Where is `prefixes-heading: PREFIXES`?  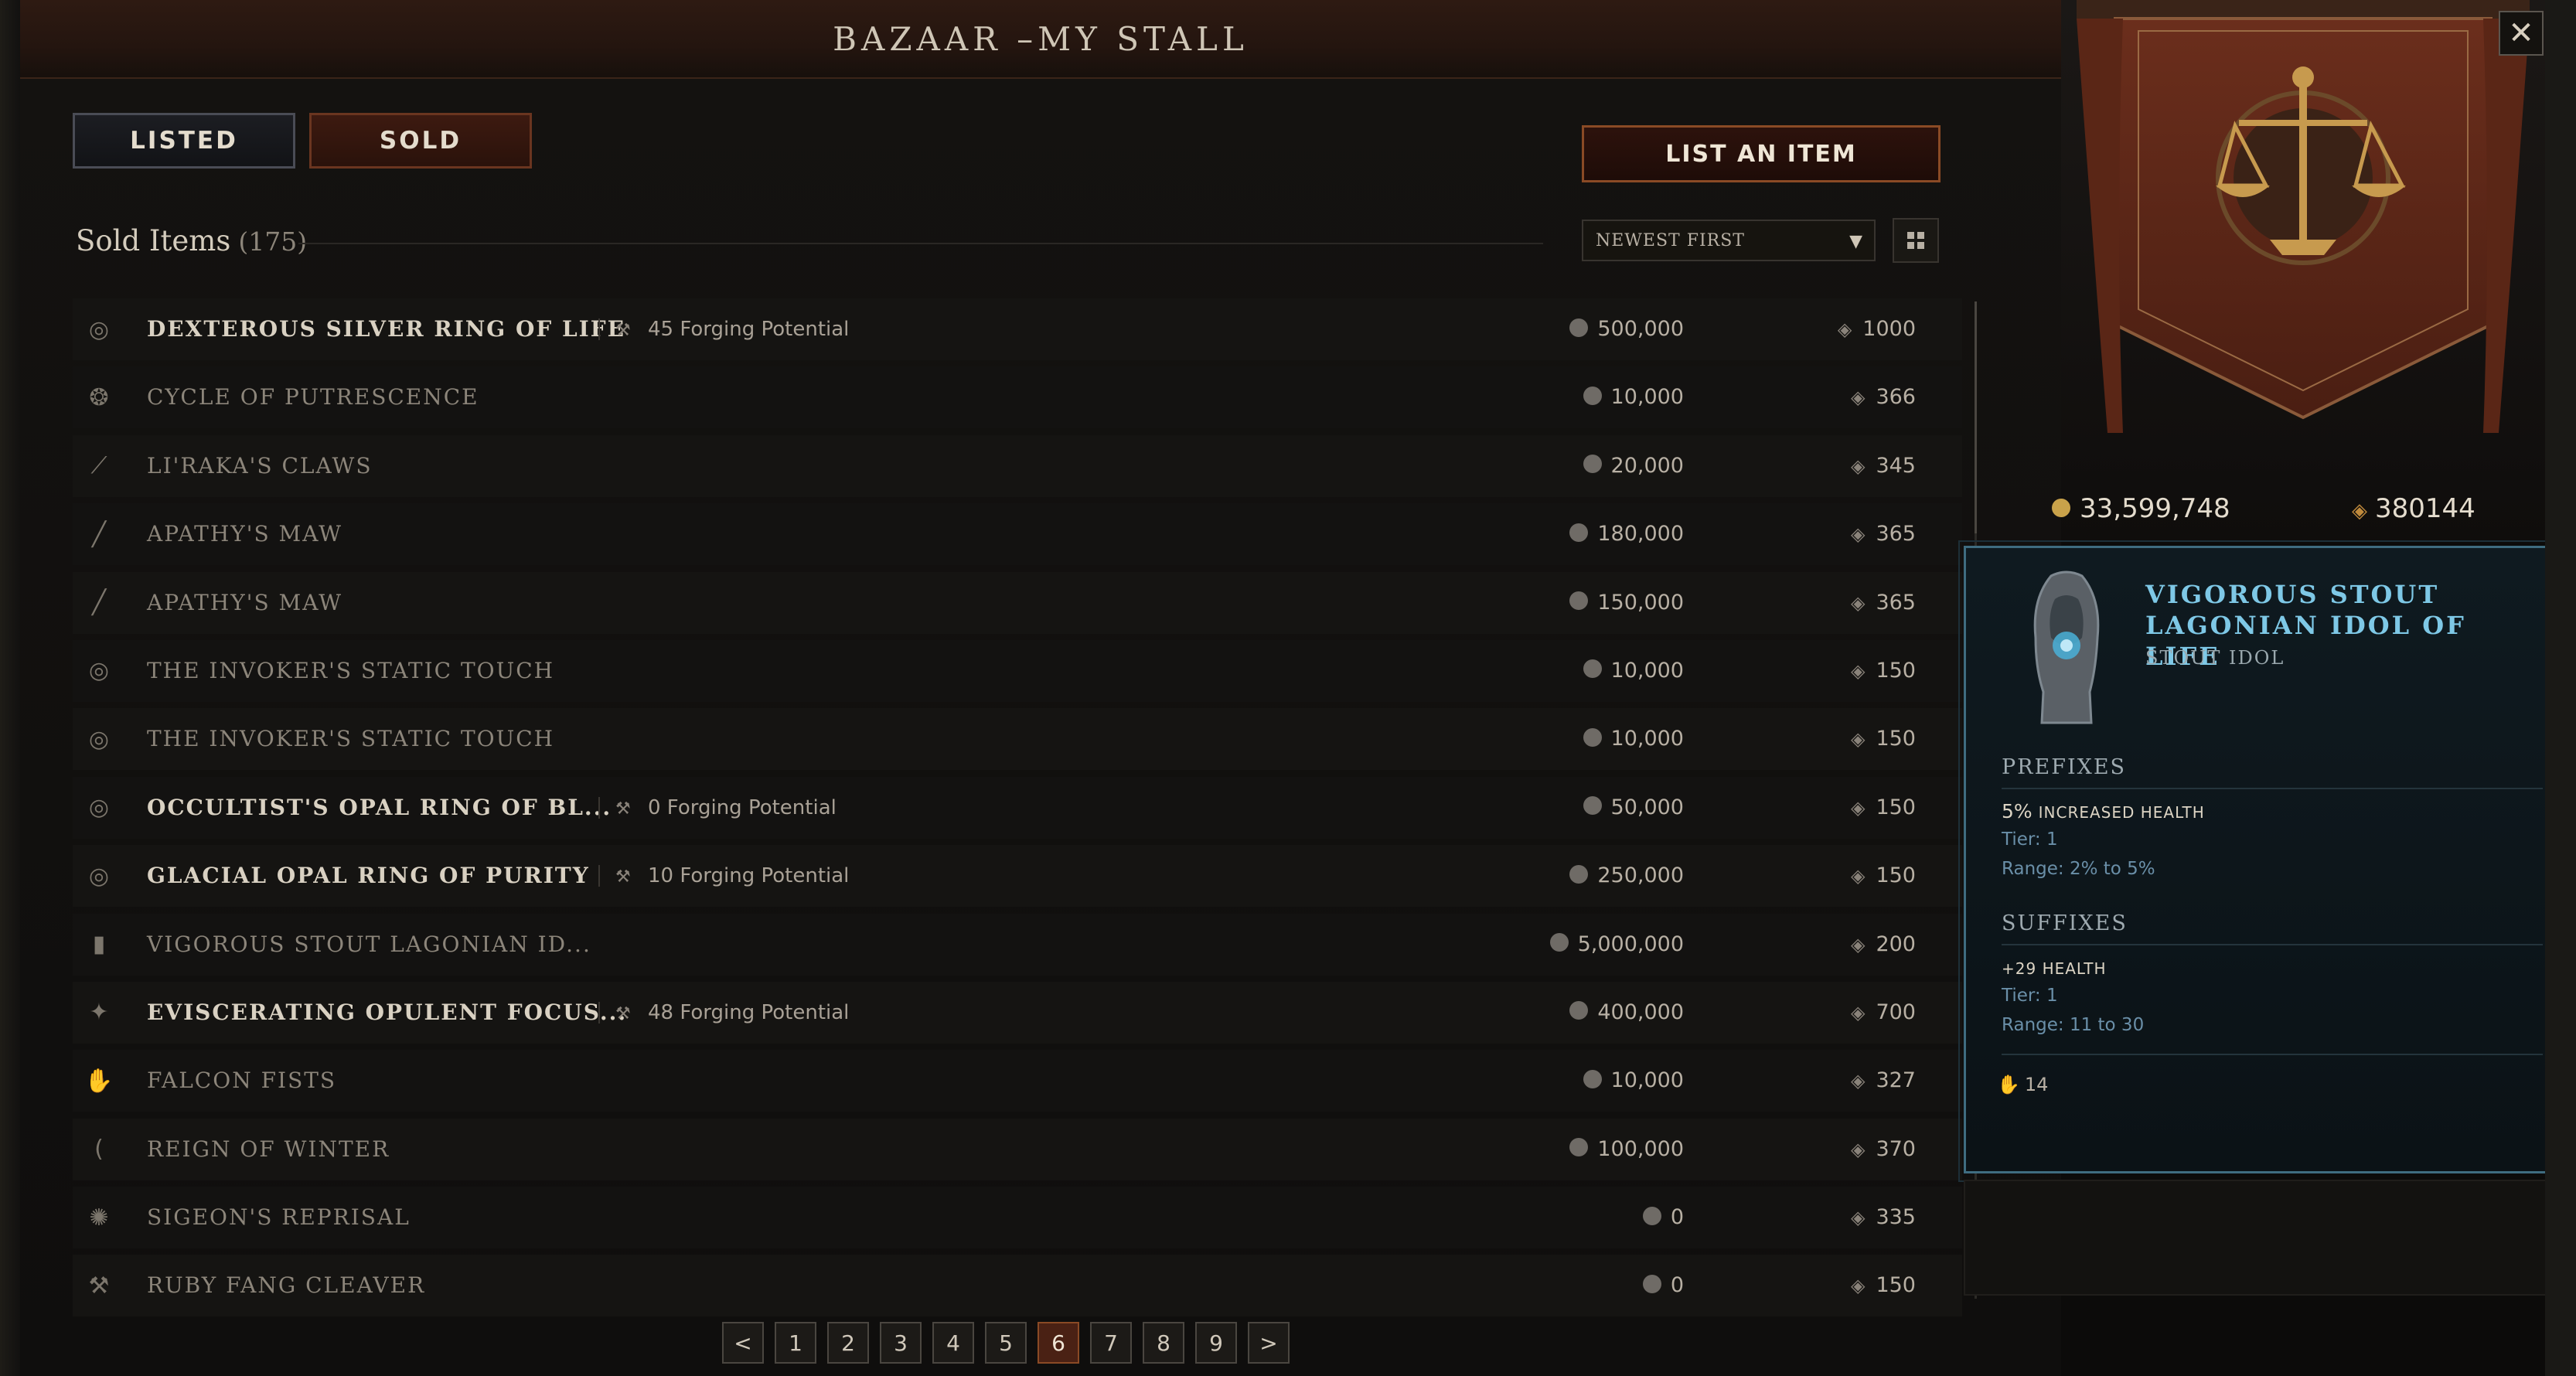 prefixes-heading: PREFIXES is located at coordinates (2064, 767).